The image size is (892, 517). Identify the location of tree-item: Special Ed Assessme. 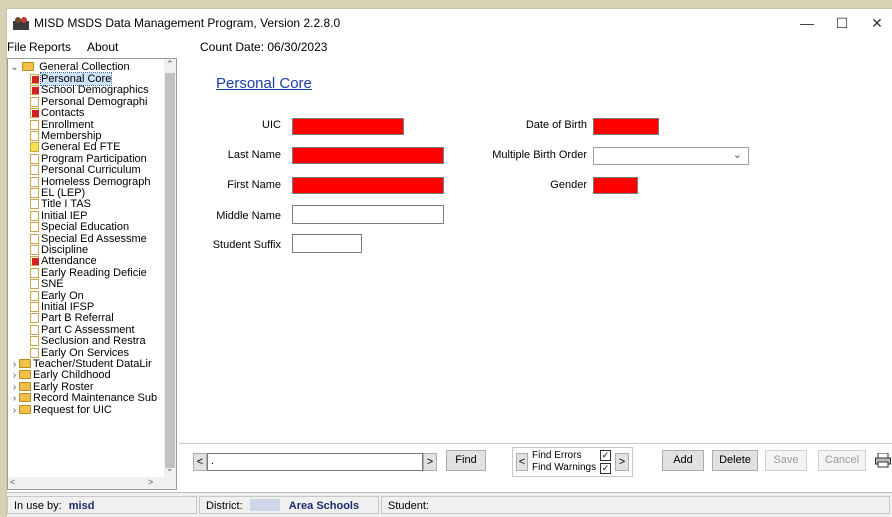
(88, 239).